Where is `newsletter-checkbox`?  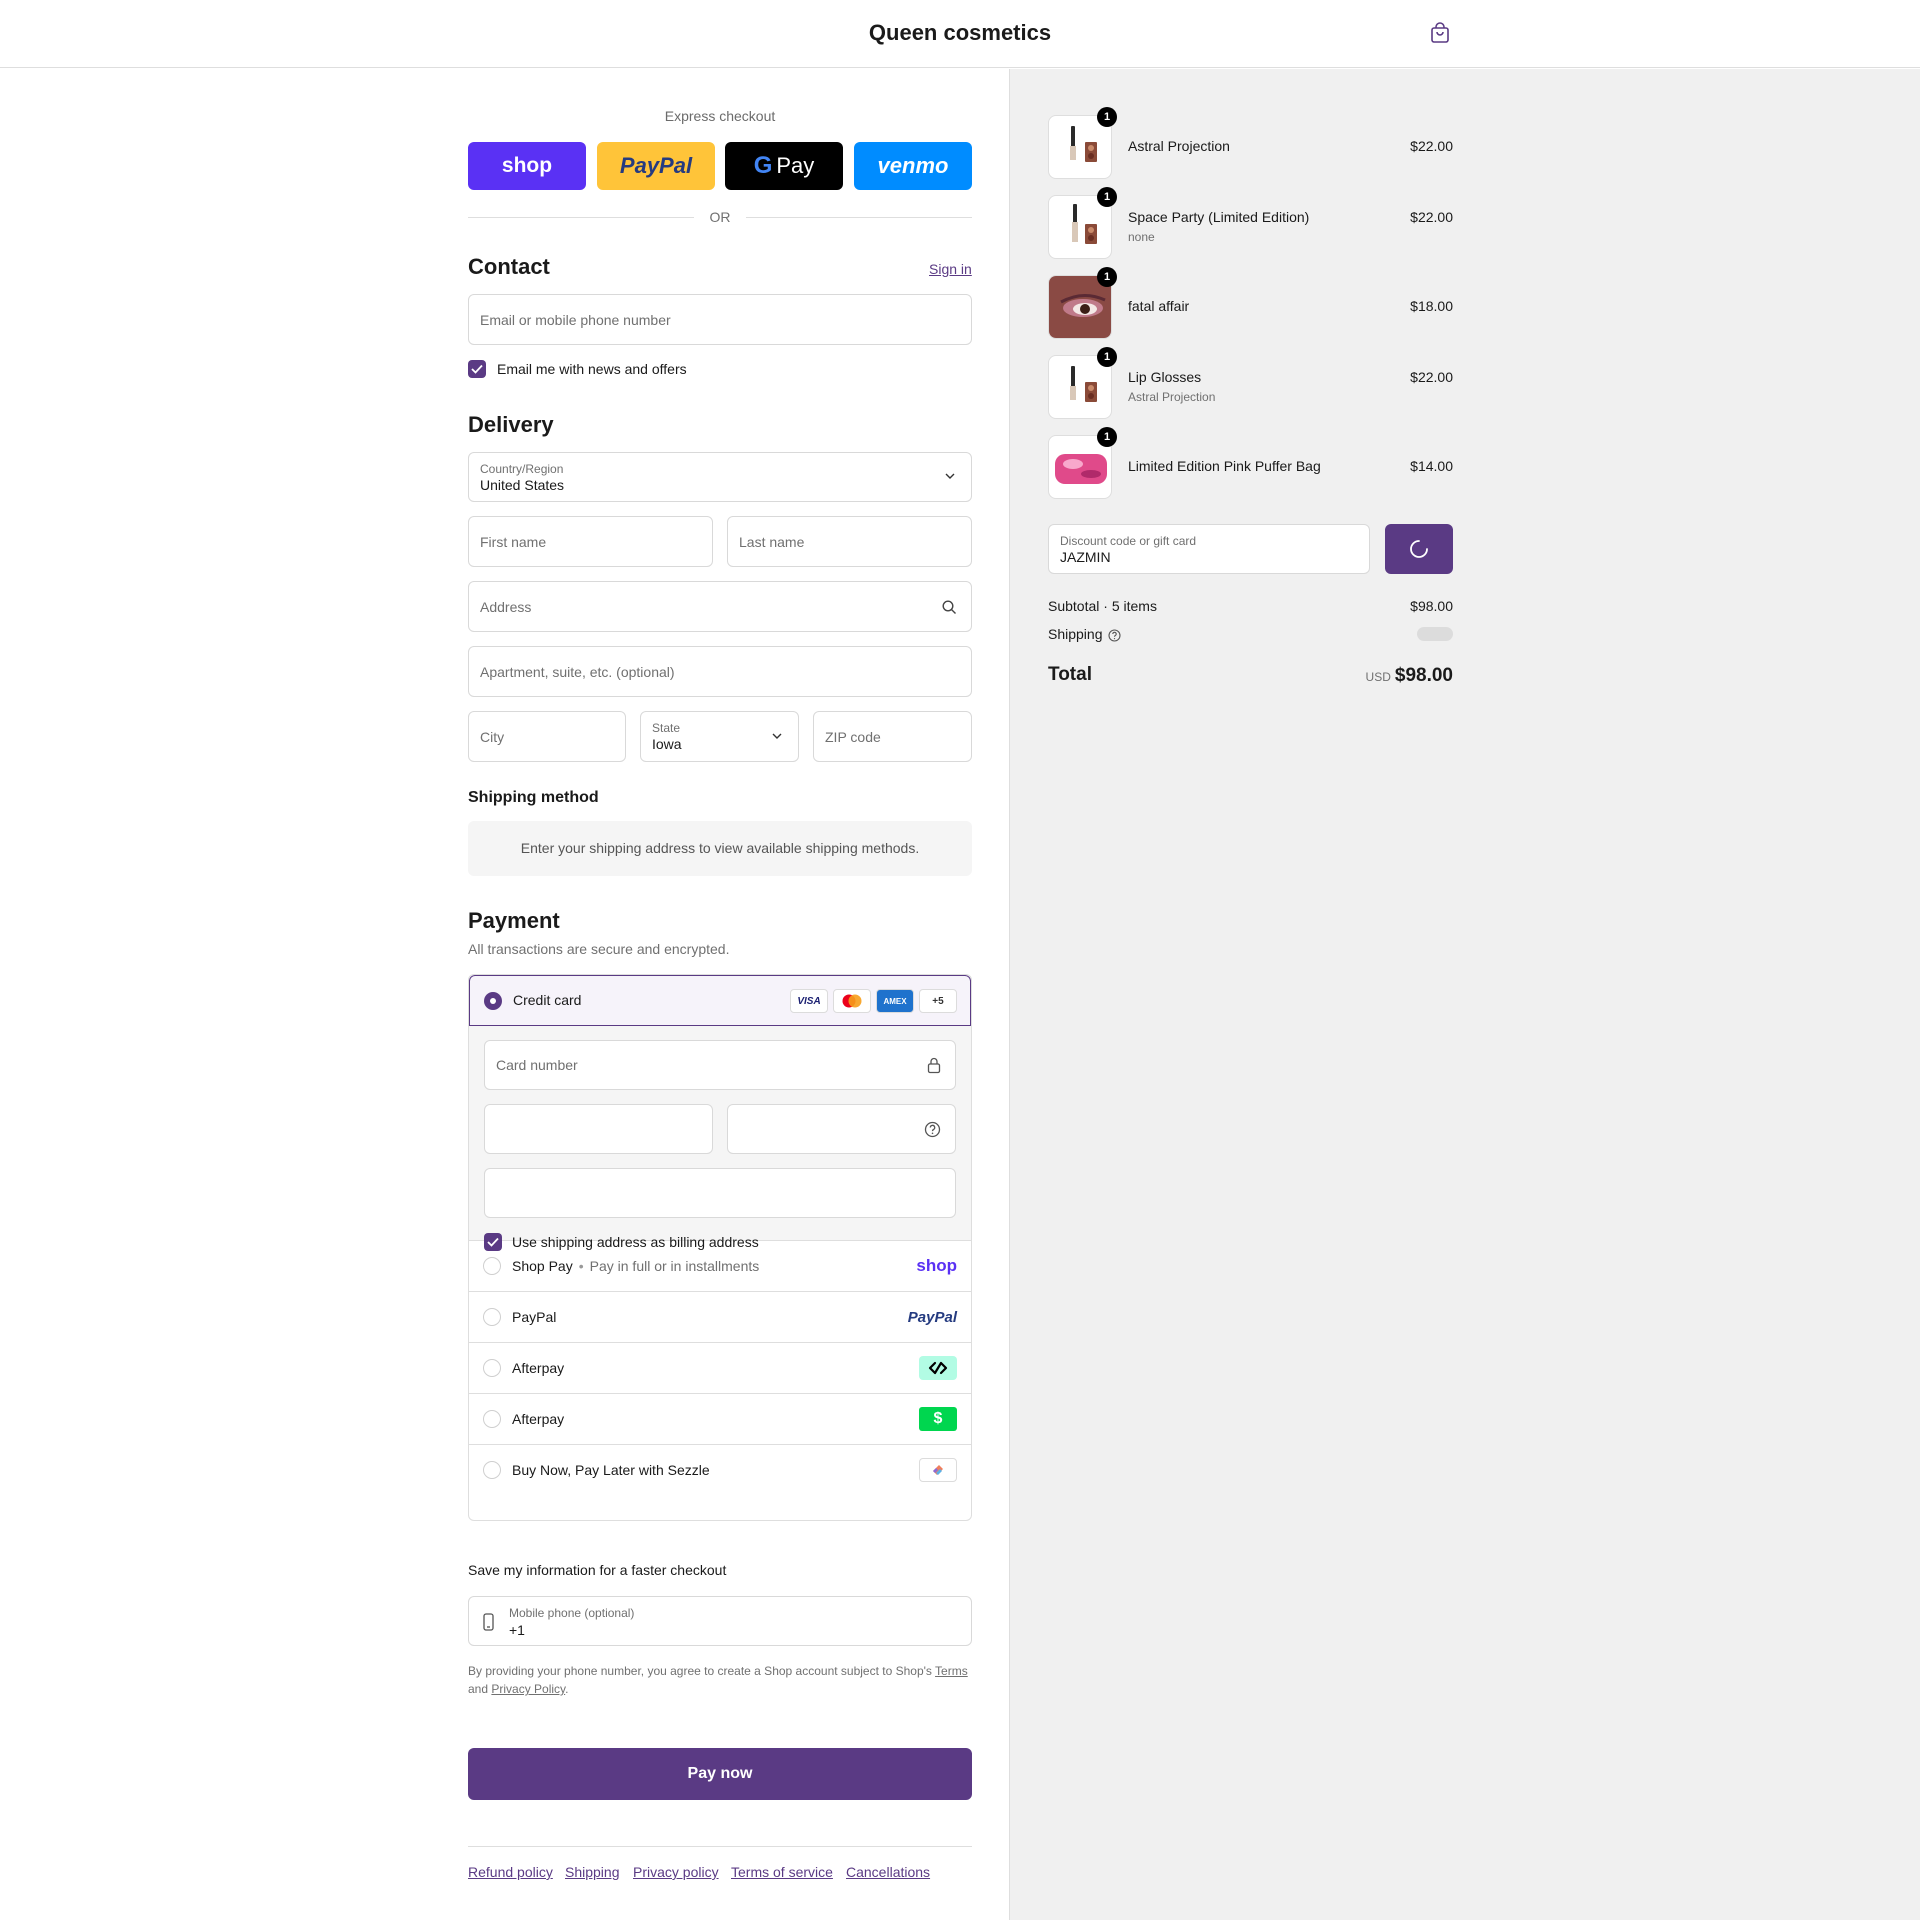
newsletter-checkbox is located at coordinates (477, 369).